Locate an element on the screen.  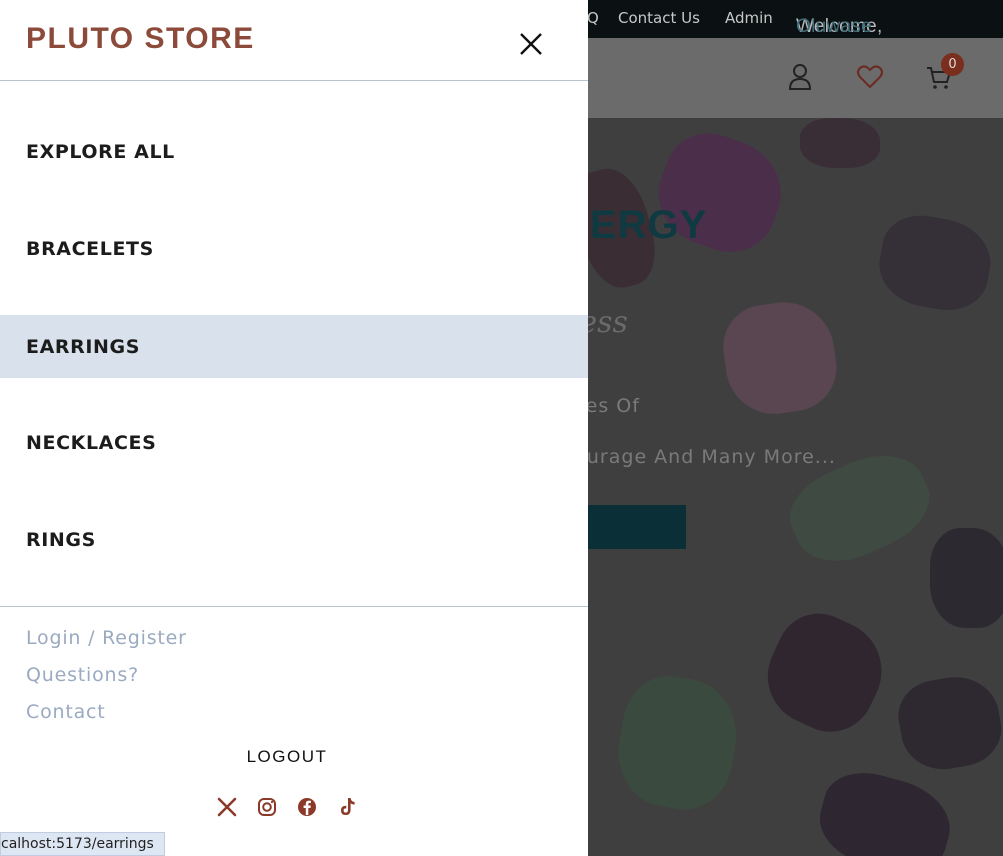
contact-us-link: Contact Us is located at coordinates (659, 18).